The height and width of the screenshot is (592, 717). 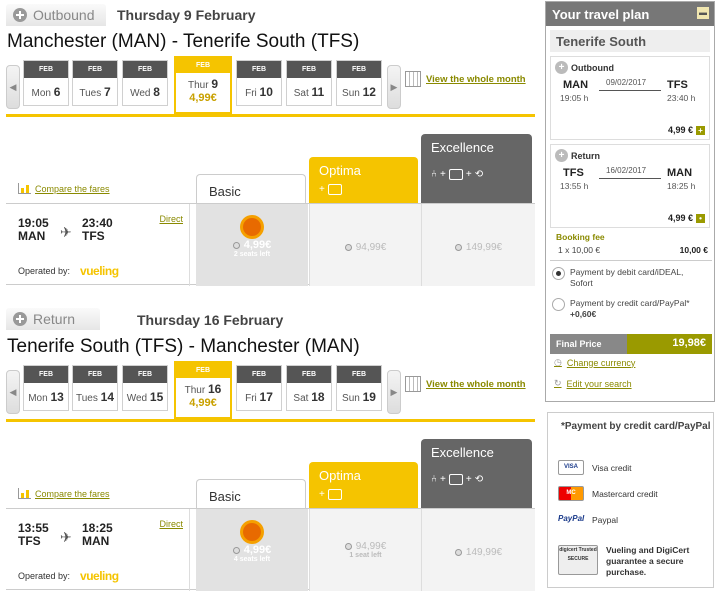 What do you see at coordinates (631, 309) in the screenshot?
I see `pay-credit-option: Payment by credit card/PayPal* +0,60€` at bounding box center [631, 309].